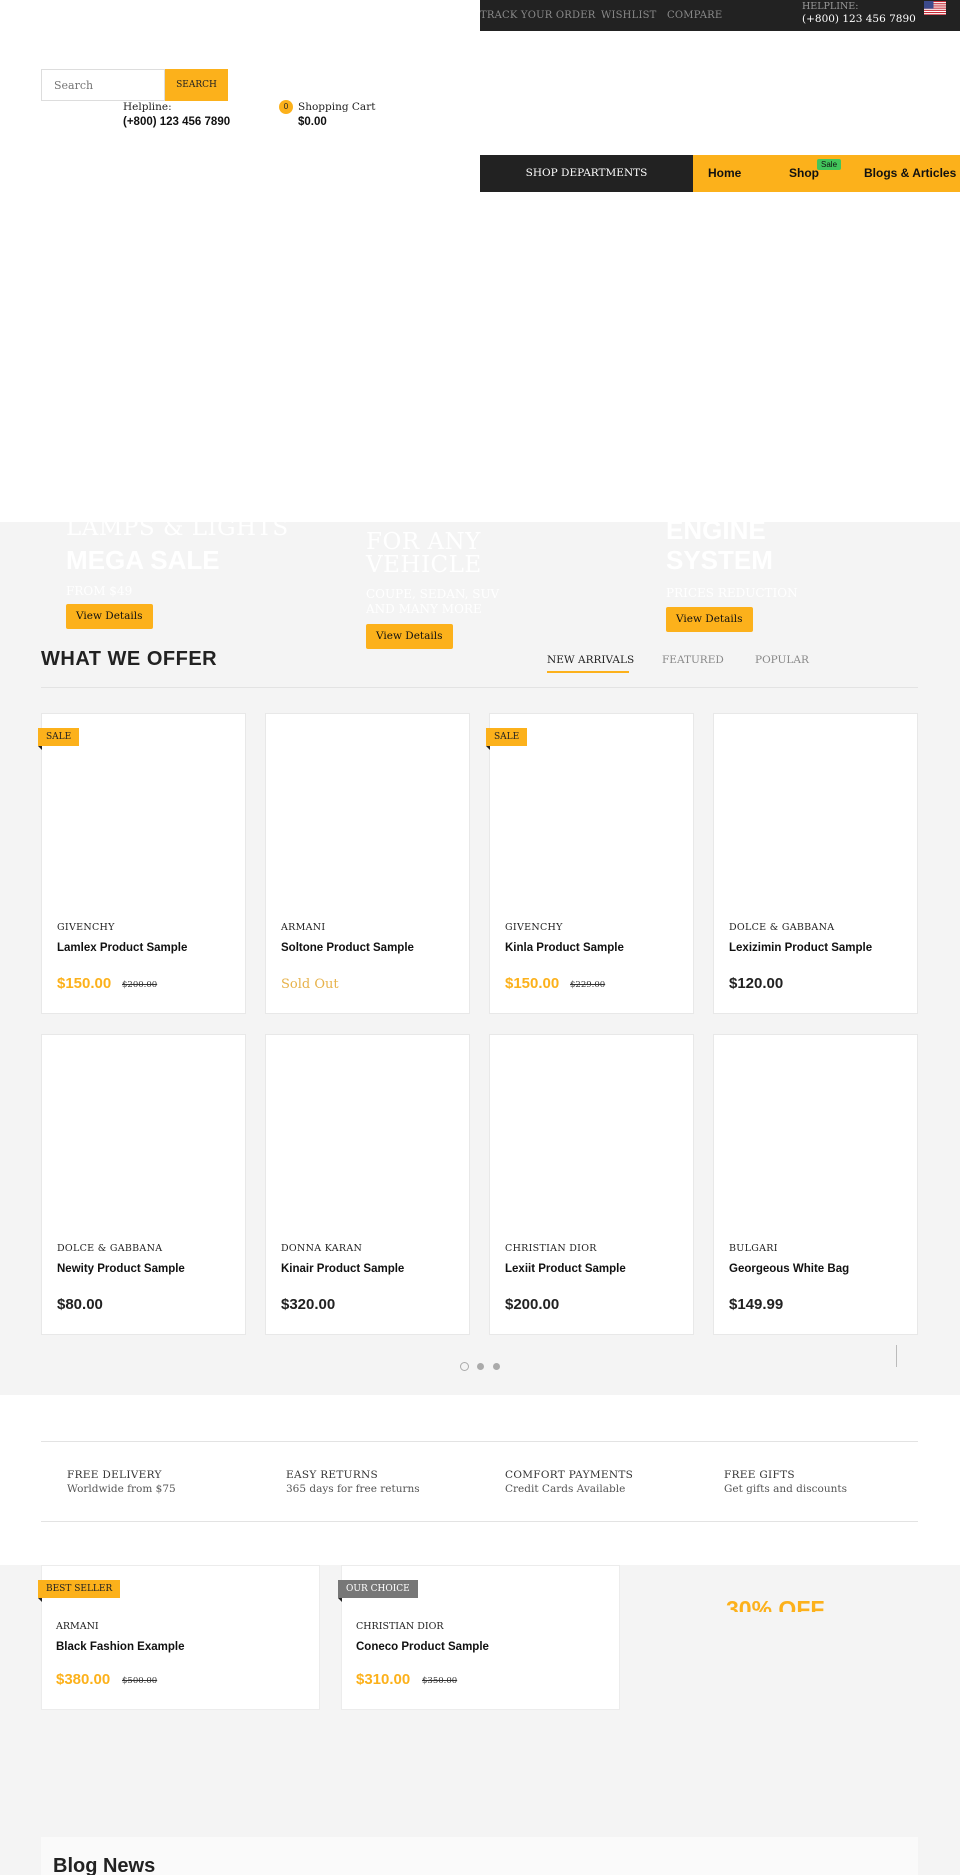 This screenshot has width=960, height=1875. Describe the element at coordinates (121, 1269) in the screenshot. I see `product-name: Newity Product Sample` at that location.